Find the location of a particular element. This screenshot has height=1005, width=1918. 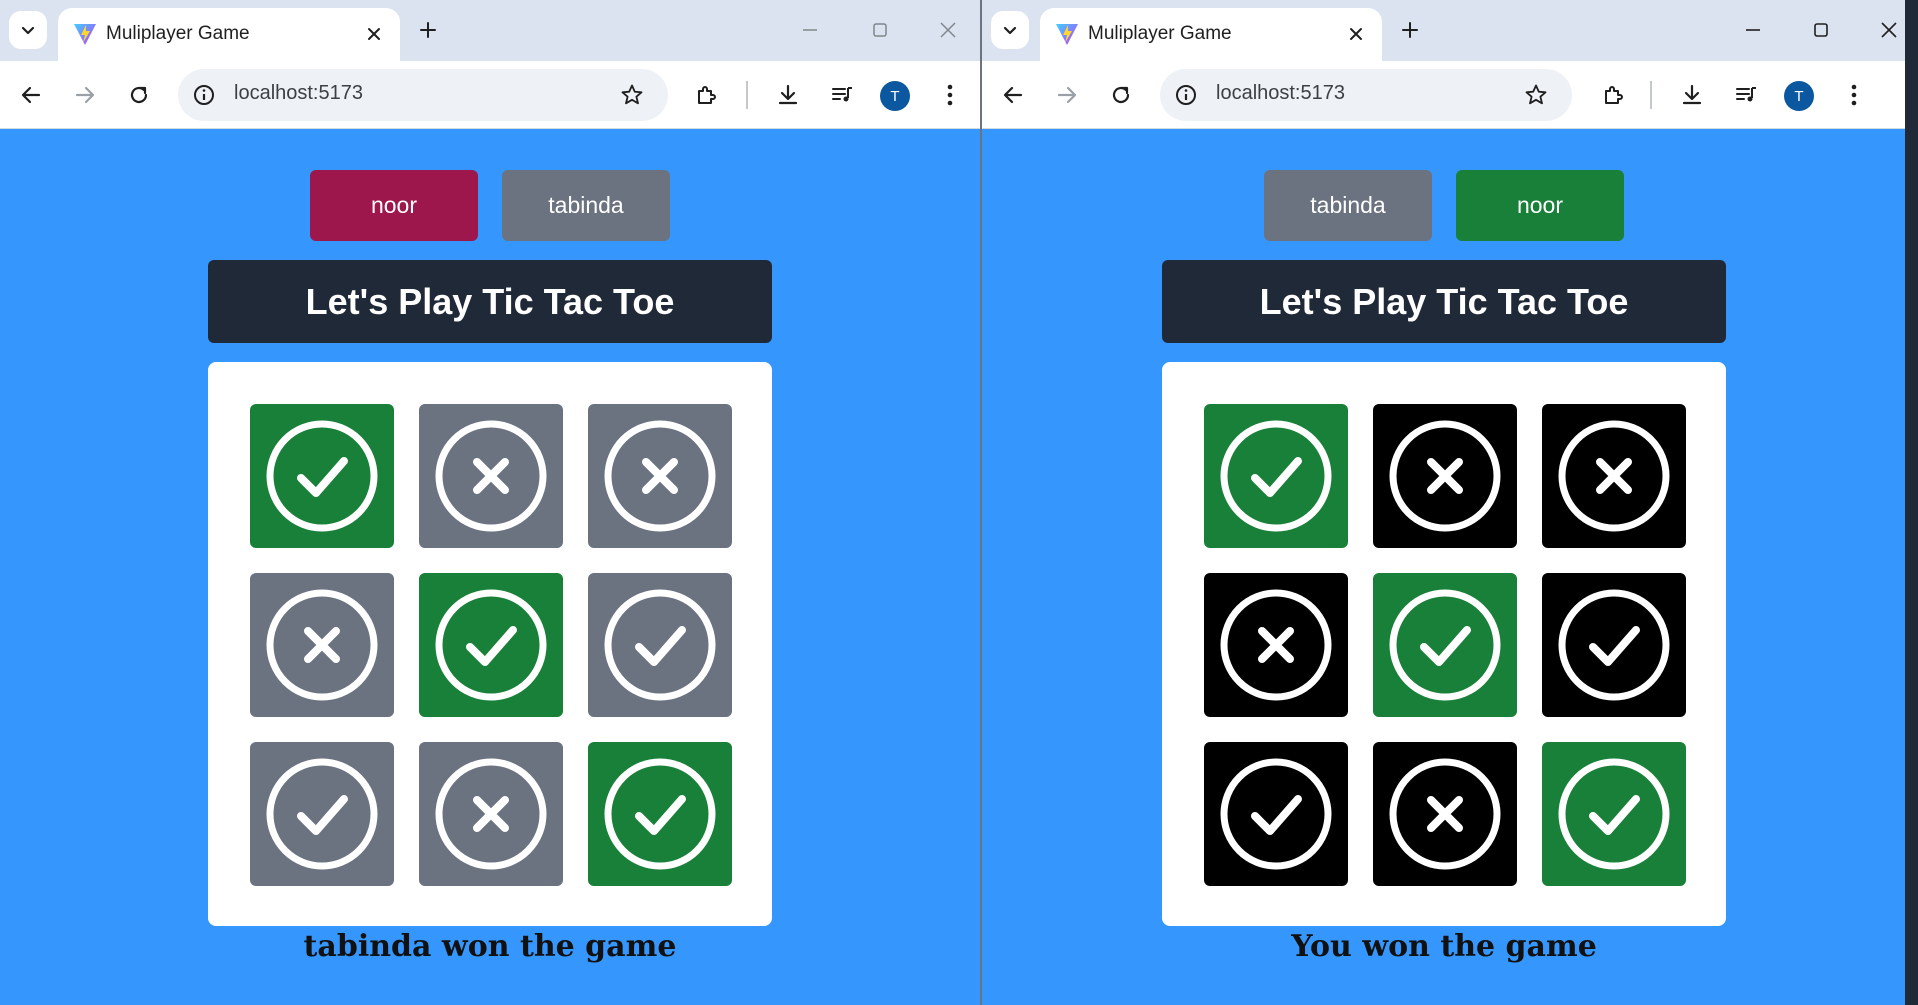

toolbar-separator is located at coordinates (747, 95).